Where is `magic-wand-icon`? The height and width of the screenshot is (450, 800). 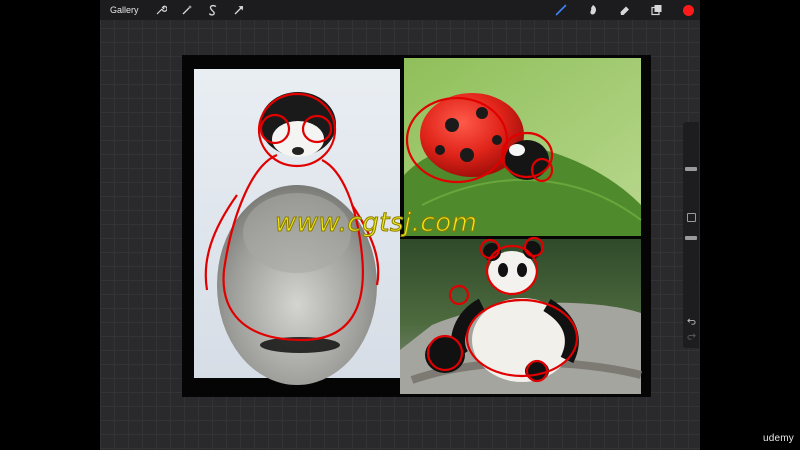
magic-wand-icon is located at coordinates (187, 10).